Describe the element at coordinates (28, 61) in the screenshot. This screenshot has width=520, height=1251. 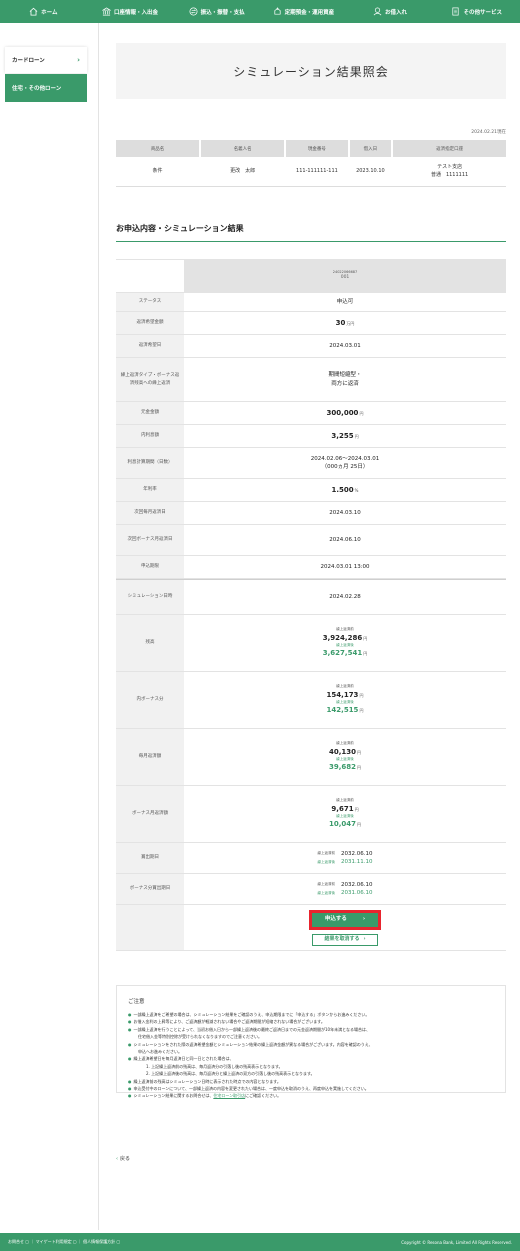
I see `sidebar-item-label: カードローン` at that location.